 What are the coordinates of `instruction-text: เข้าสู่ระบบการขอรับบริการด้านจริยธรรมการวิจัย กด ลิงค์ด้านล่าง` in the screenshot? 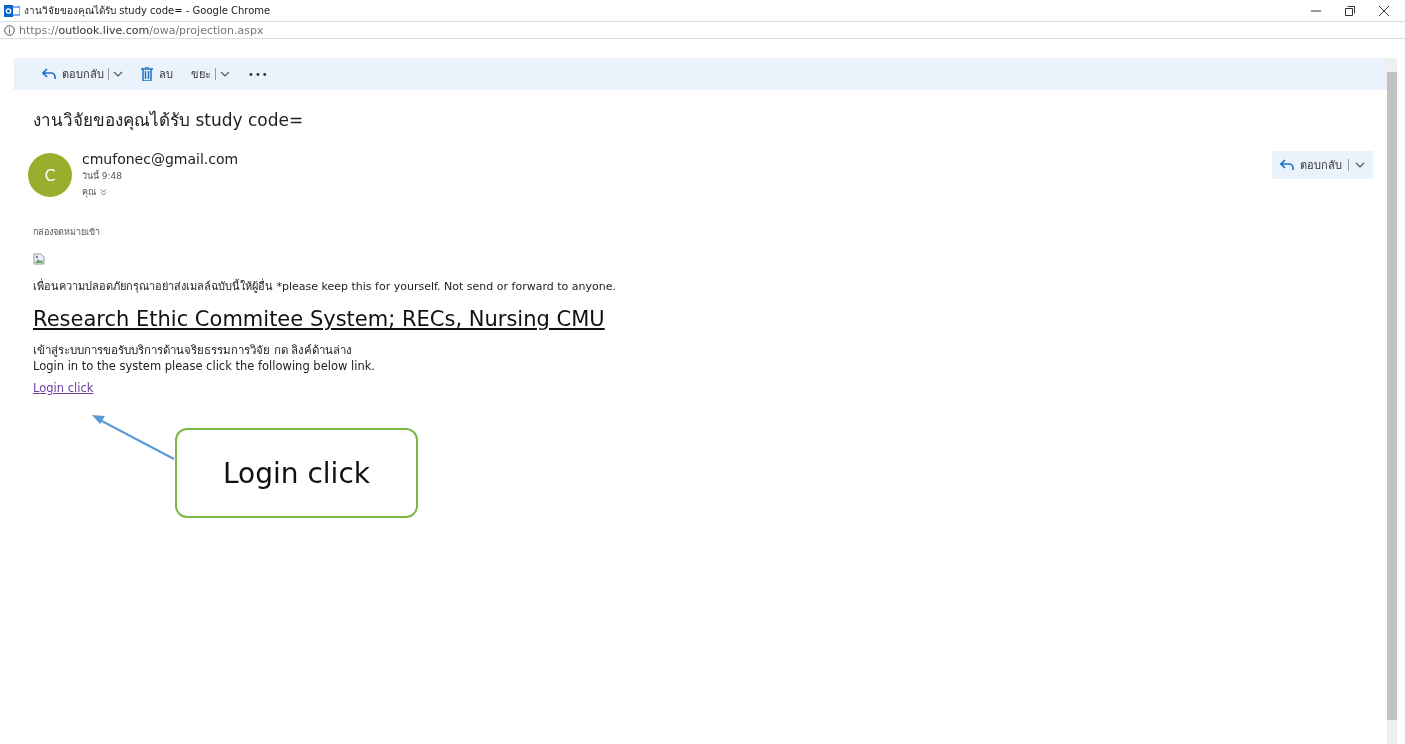 It's located at (193, 350).